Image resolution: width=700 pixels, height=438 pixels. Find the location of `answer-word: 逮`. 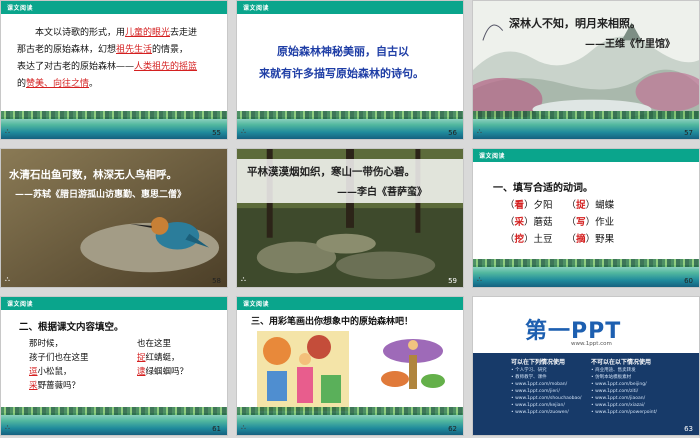

answer-word: 逮 is located at coordinates (141, 372).